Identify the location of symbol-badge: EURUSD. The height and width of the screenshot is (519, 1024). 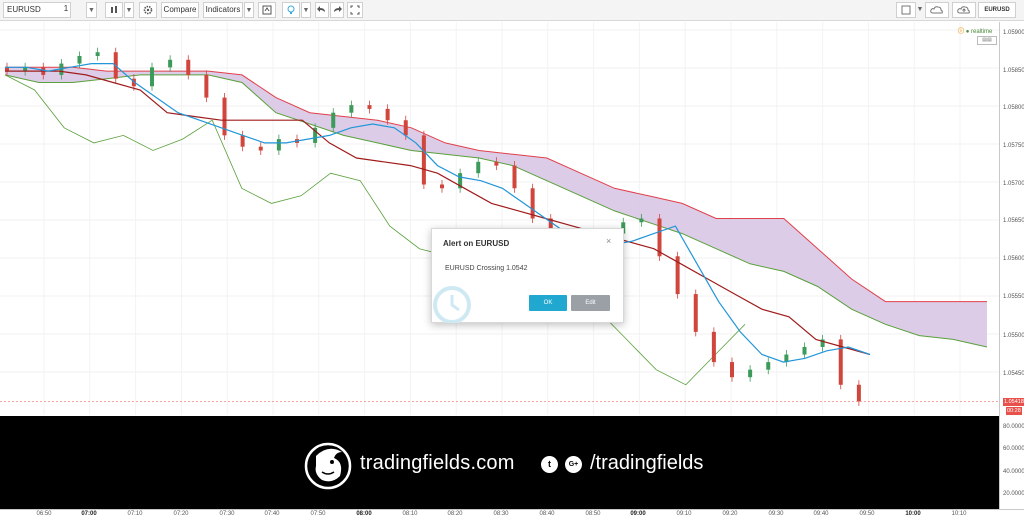
(997, 10).